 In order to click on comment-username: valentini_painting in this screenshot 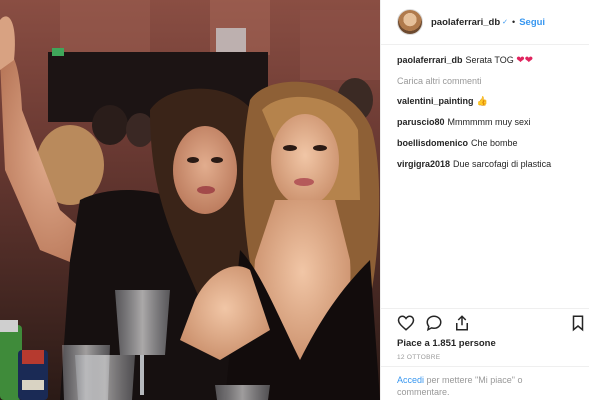, I will do `click(435, 101)`.